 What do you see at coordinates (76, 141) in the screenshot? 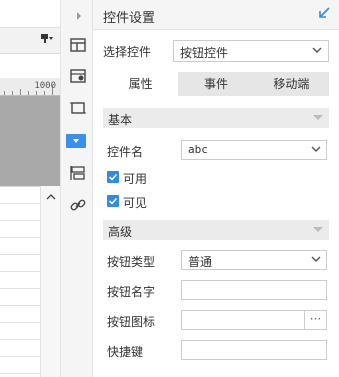
I see `widget-settings-icon` at bounding box center [76, 141].